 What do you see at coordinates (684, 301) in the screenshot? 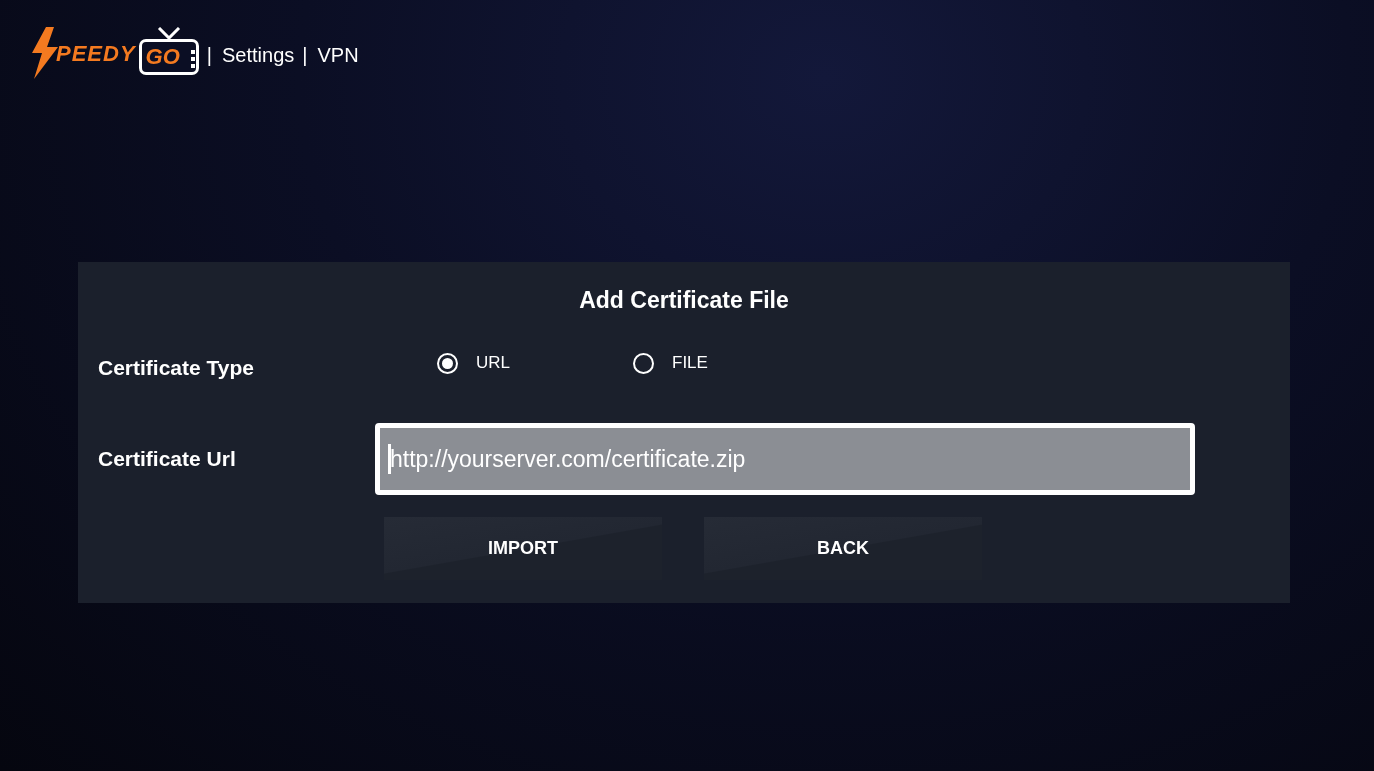
I see `dialog-title: Add Certificate File` at bounding box center [684, 301].